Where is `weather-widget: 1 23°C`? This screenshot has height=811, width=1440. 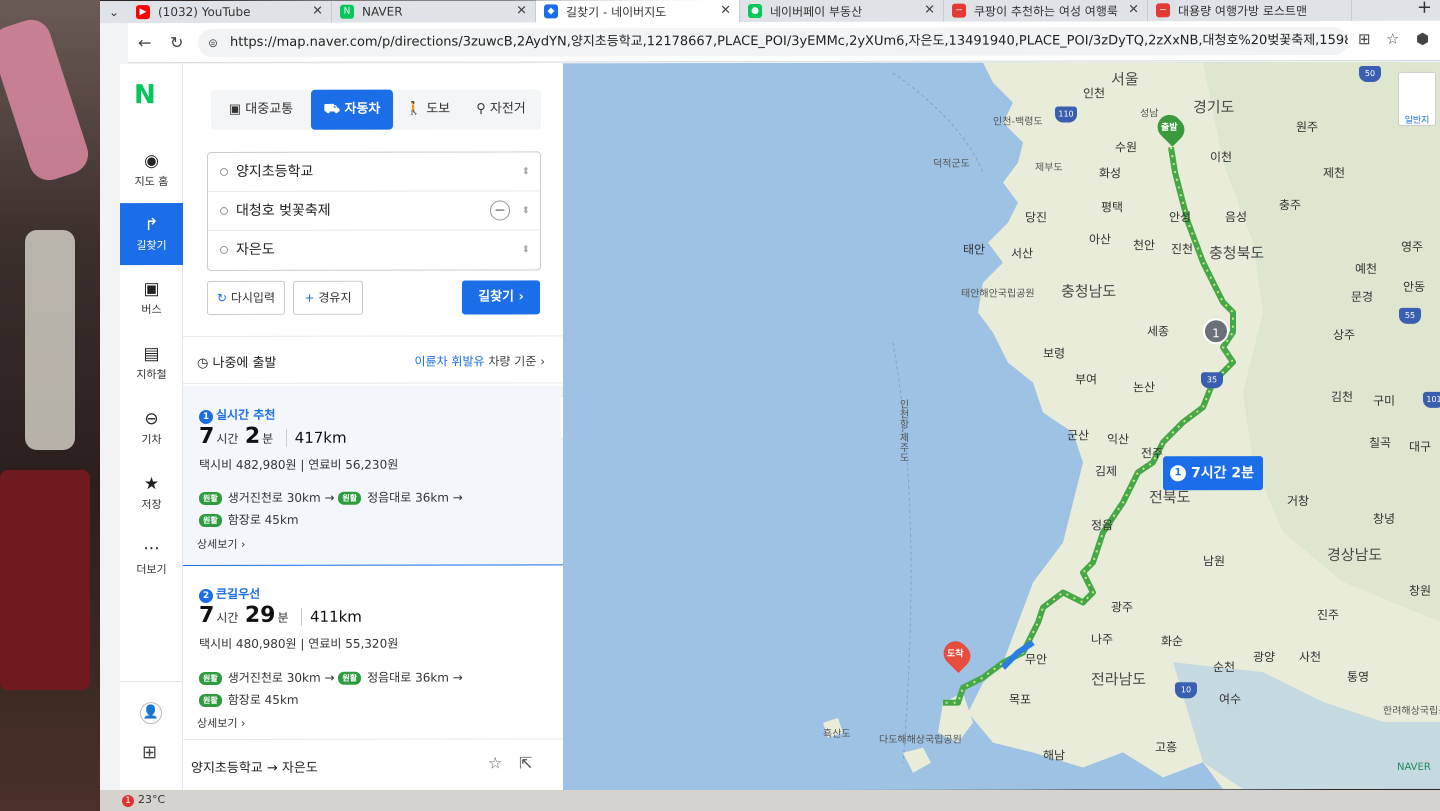
weather-widget: 1 23°C is located at coordinates (143, 800).